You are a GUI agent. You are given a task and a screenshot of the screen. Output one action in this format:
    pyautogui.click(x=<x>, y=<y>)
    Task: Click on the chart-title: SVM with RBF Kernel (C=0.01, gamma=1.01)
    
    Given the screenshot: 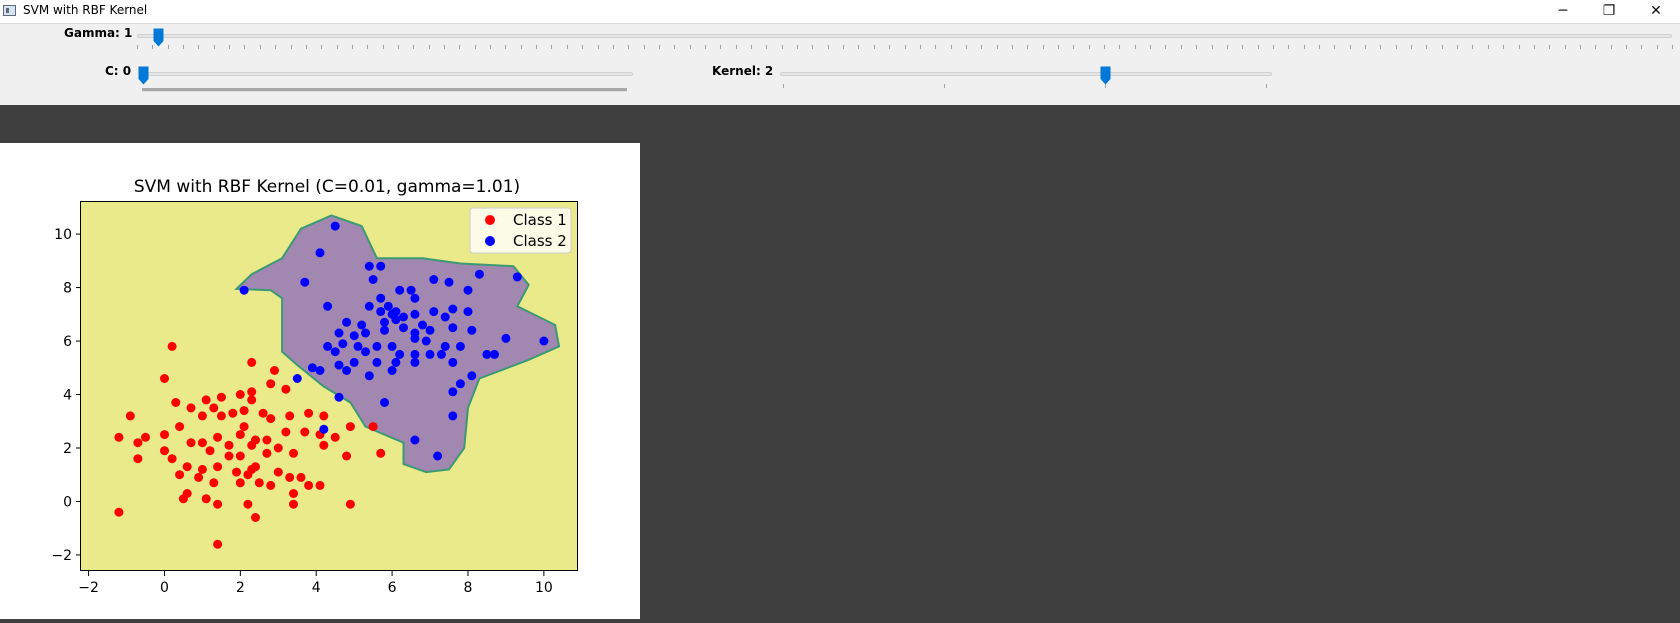 What is the action you would take?
    pyautogui.click(x=327, y=187)
    